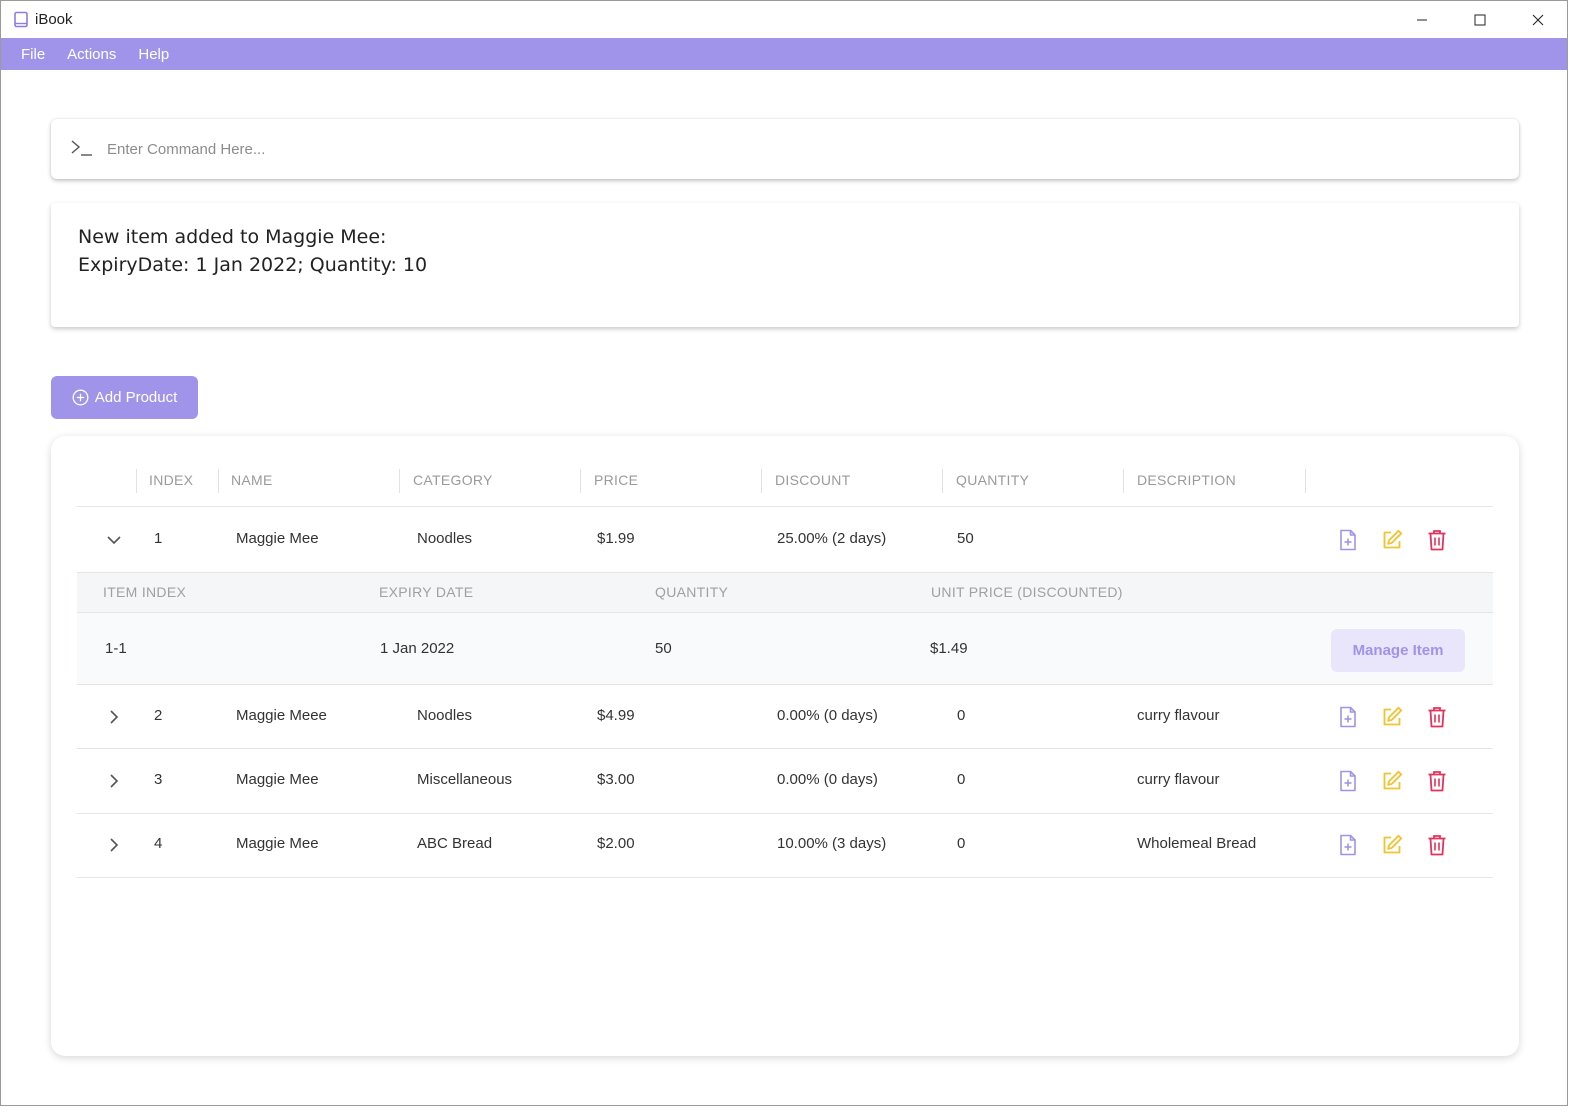 The width and height of the screenshot is (1584, 1117). I want to click on item-quantity: 50, so click(663, 648).